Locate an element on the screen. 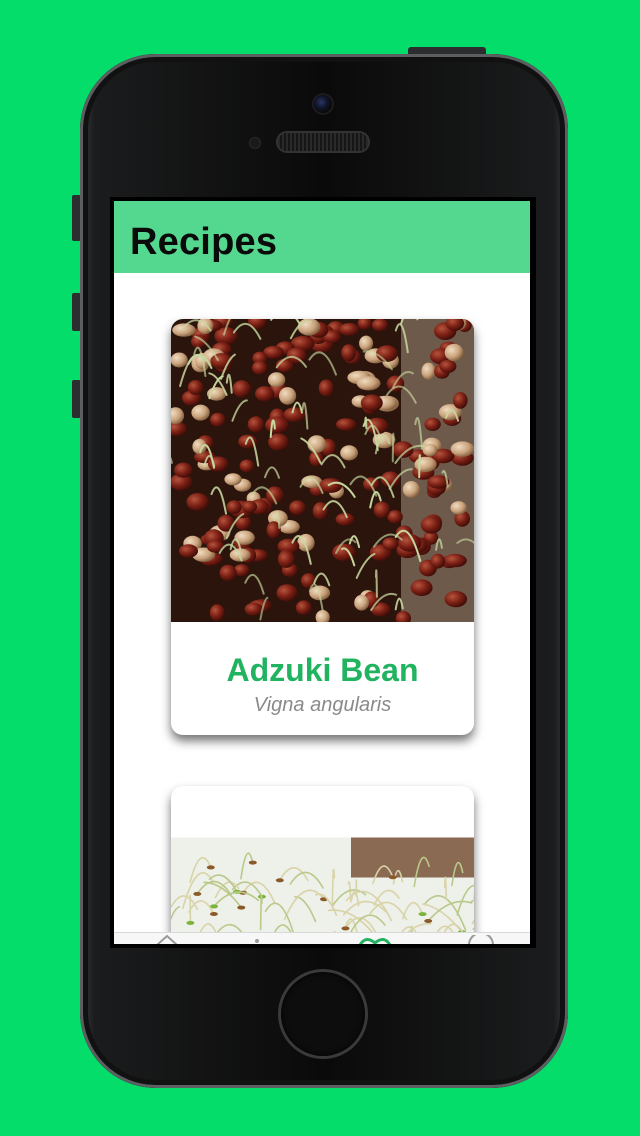 Image resolution: width=640 pixels, height=1136 pixels. recipe-card-alfalfa is located at coordinates (322, 865).